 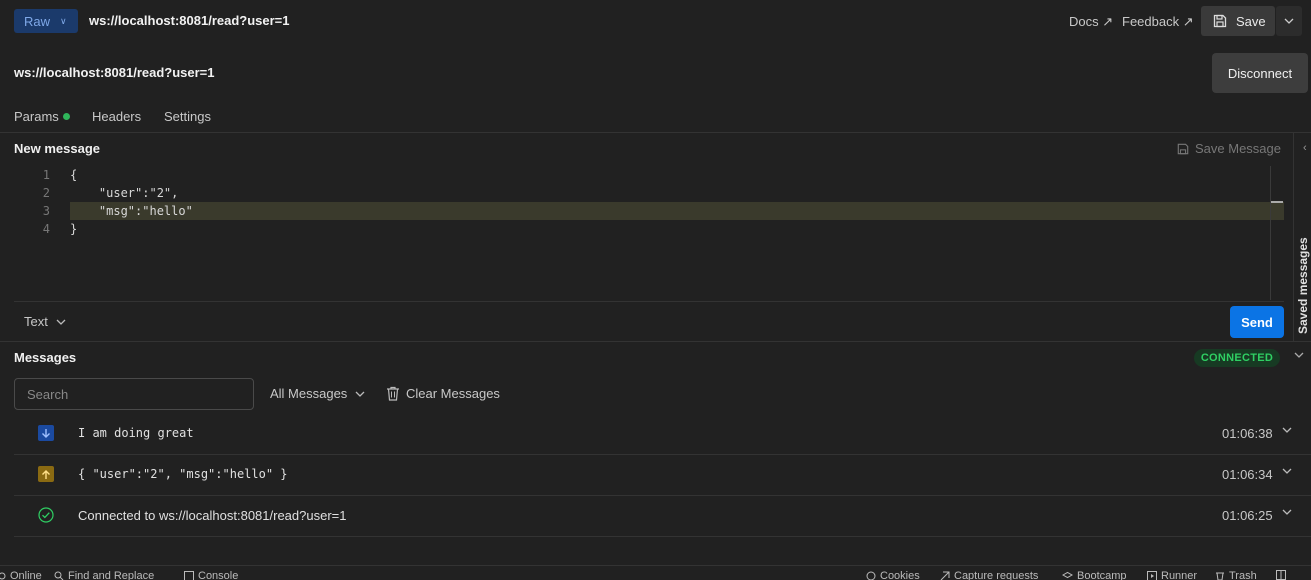 What do you see at coordinates (134, 394) in the screenshot?
I see `search-input` at bounding box center [134, 394].